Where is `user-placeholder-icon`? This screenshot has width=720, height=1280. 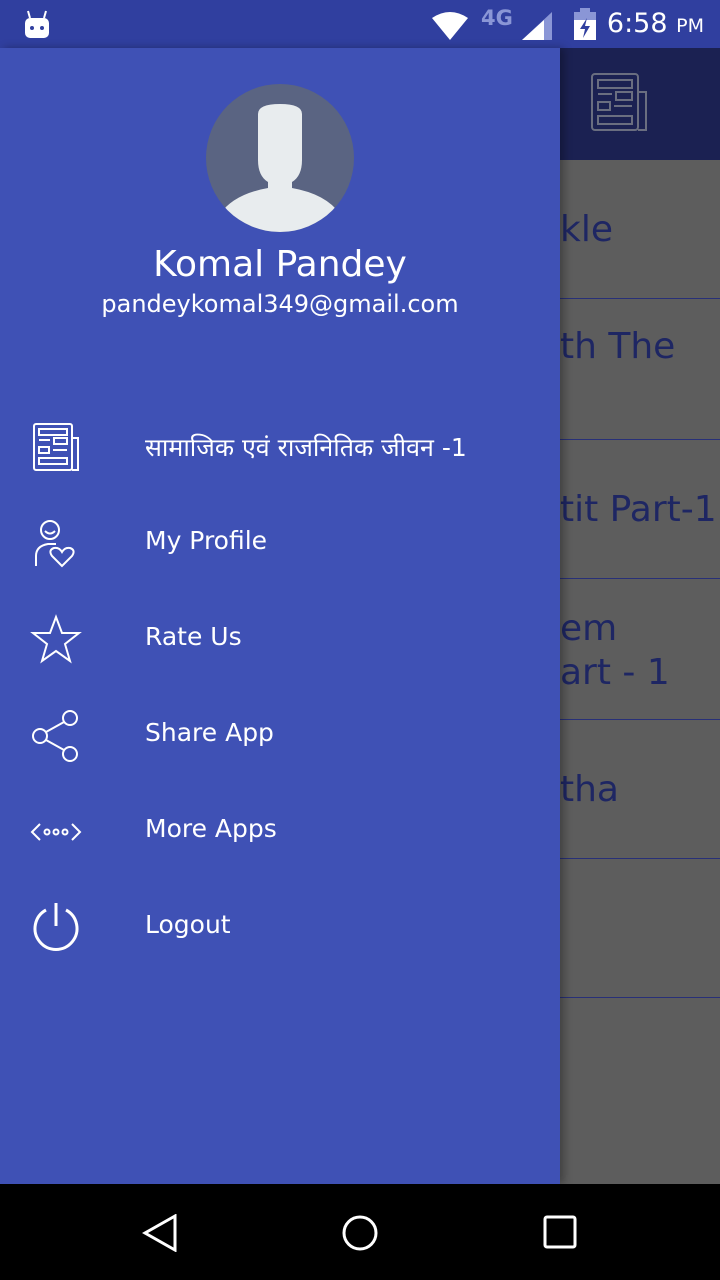
user-placeholder-icon is located at coordinates (280, 168).